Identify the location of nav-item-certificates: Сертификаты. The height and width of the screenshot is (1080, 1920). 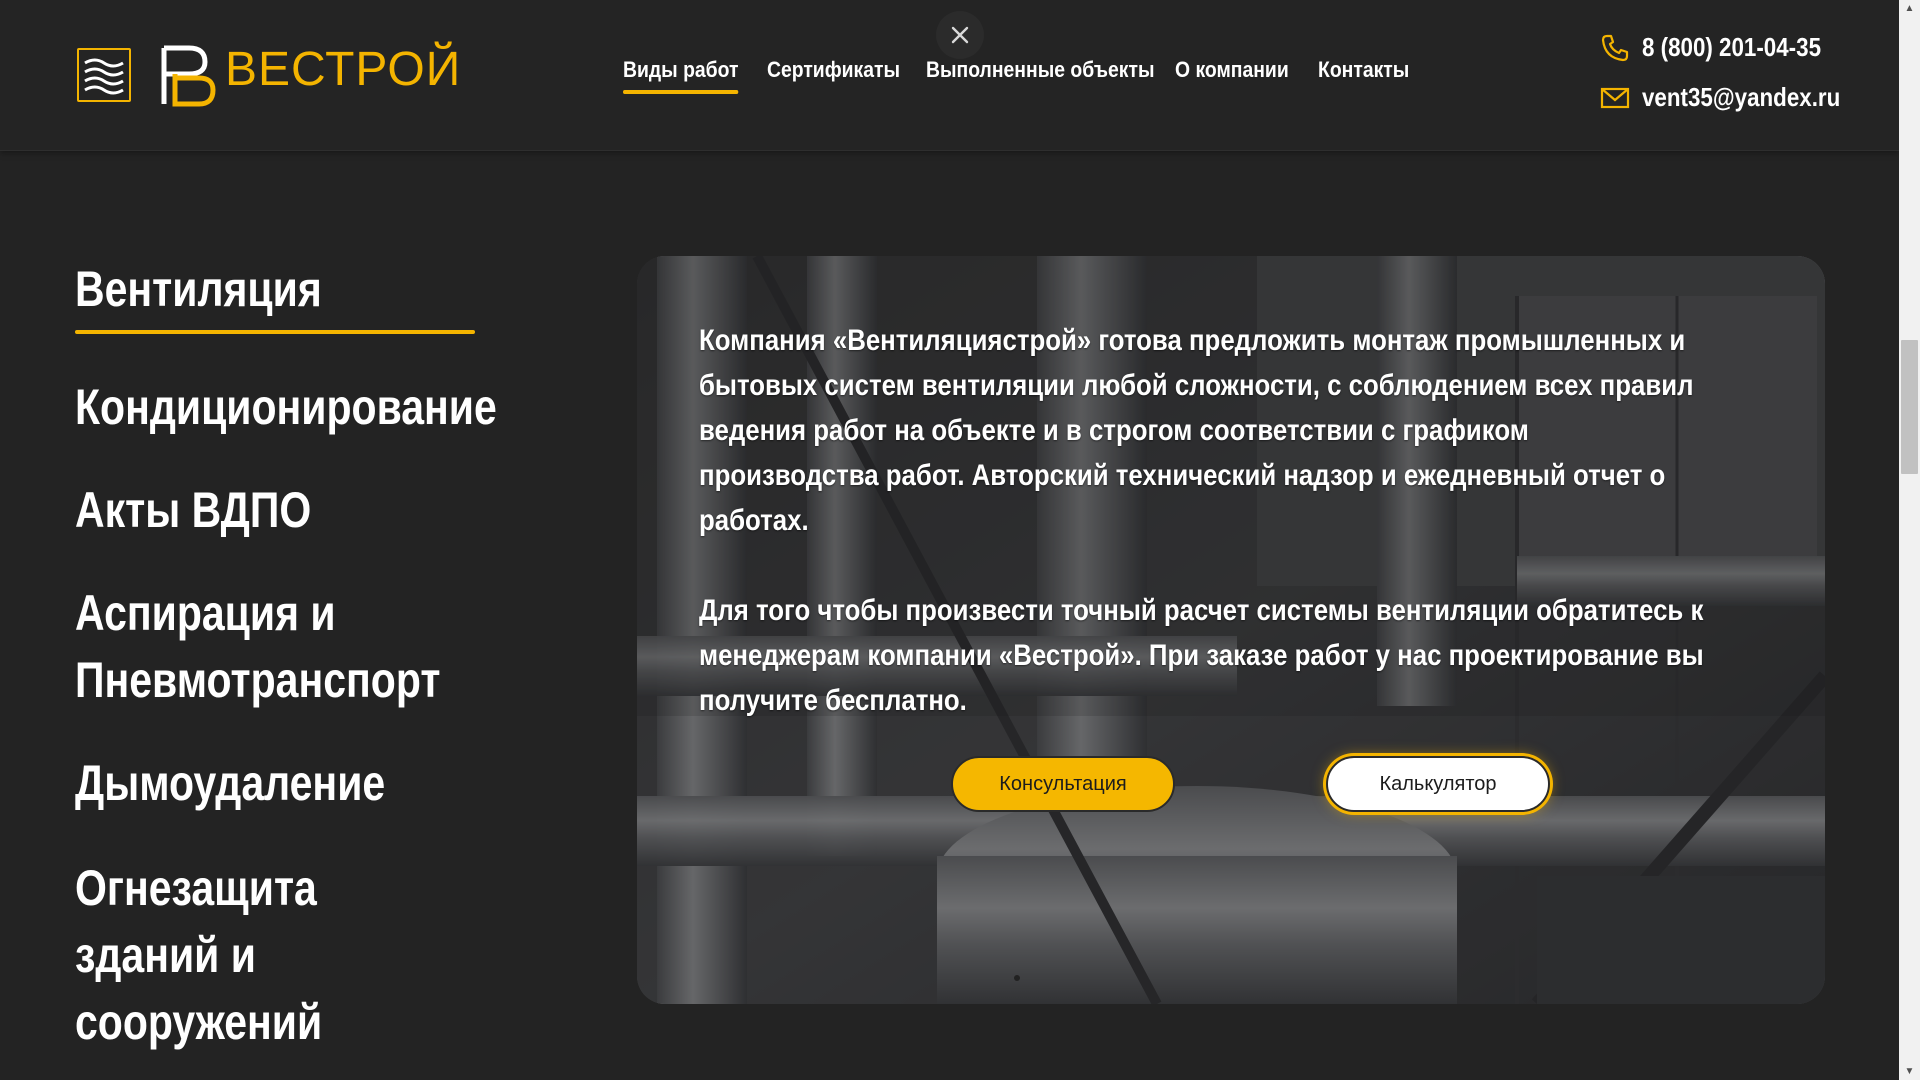
(833, 70).